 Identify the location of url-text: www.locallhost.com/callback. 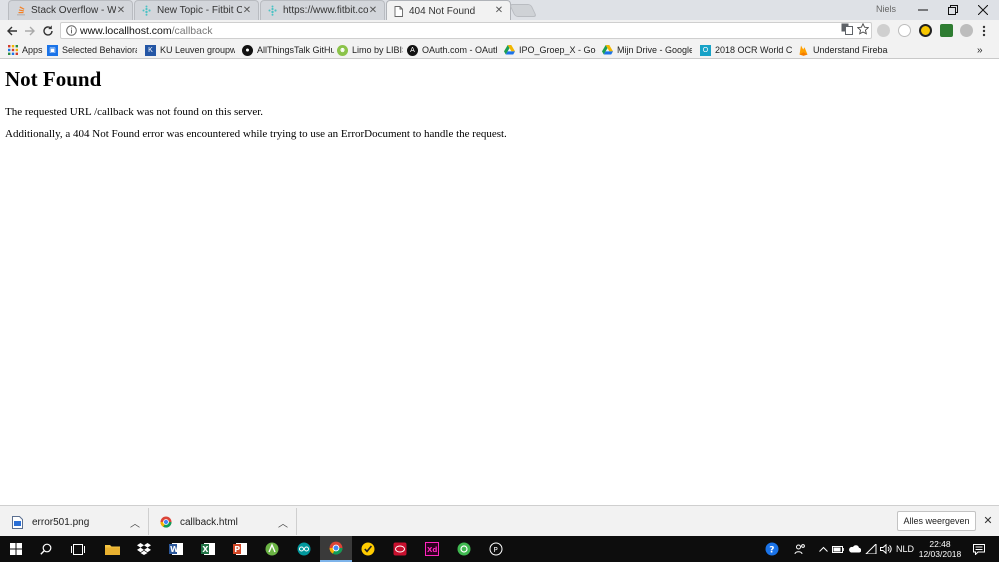
(146, 31).